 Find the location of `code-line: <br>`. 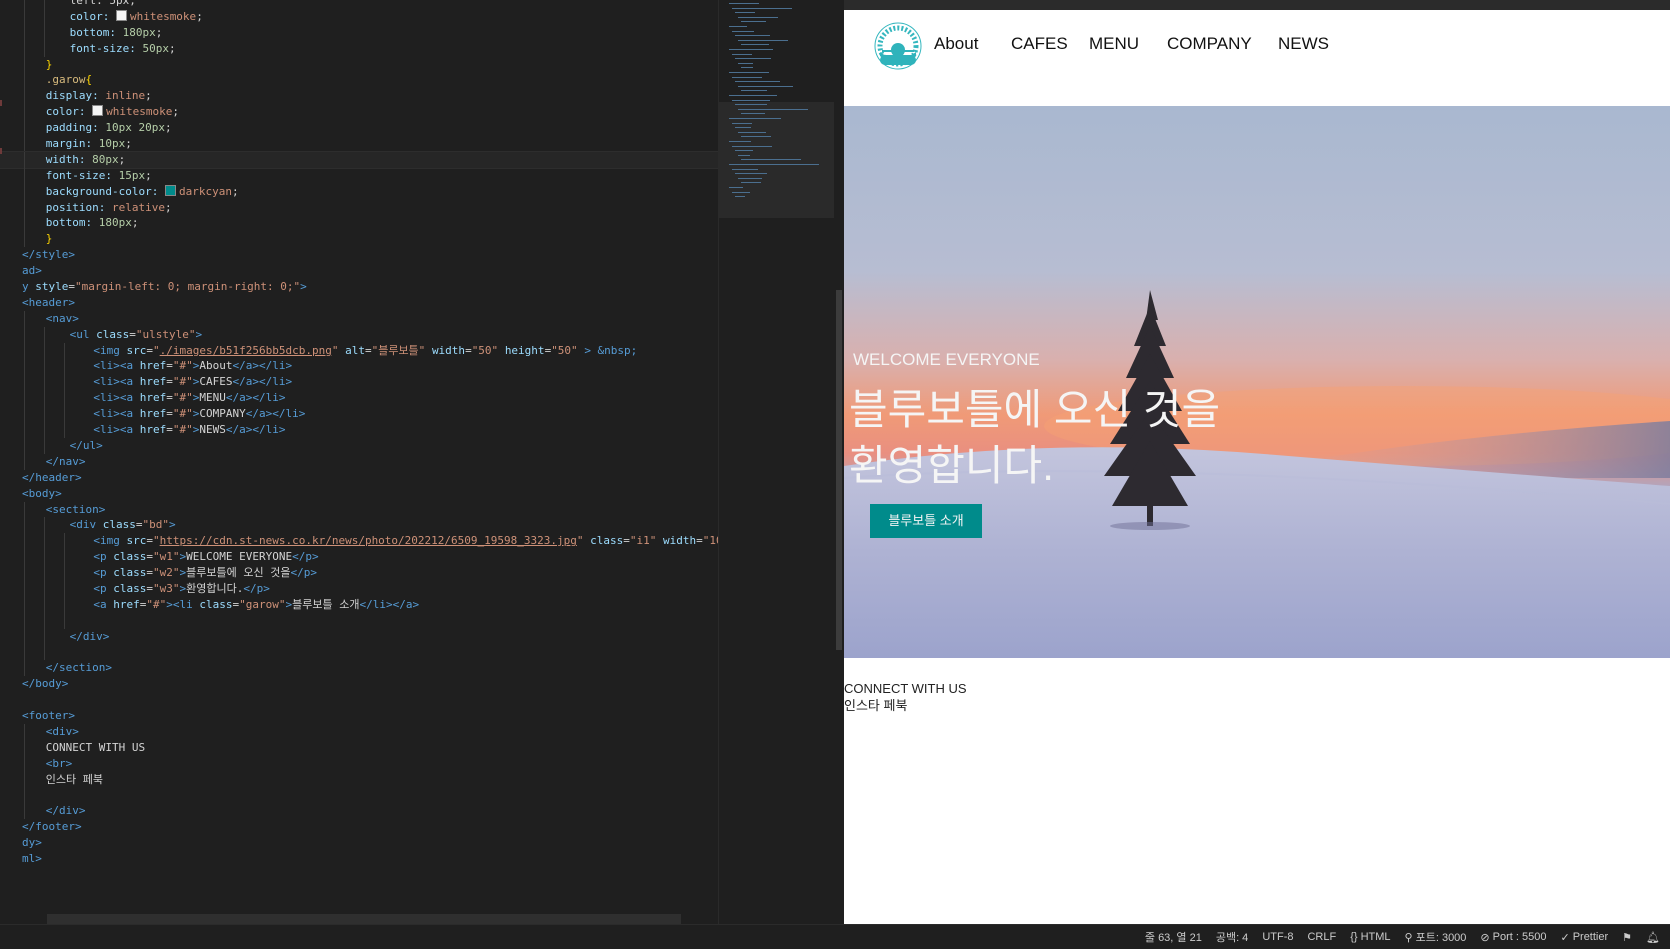

code-line: <br> is located at coordinates (359, 763).